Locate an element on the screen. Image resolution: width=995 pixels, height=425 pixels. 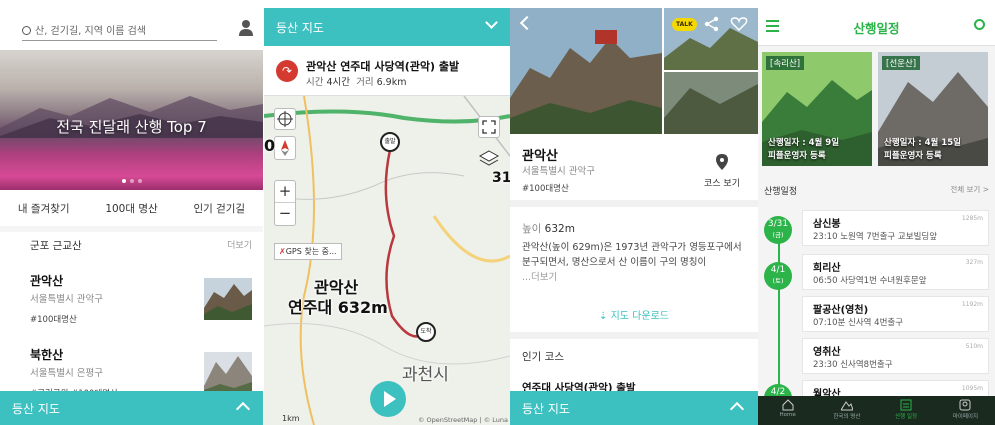
fullscreen-button is located at coordinates (489, 127).